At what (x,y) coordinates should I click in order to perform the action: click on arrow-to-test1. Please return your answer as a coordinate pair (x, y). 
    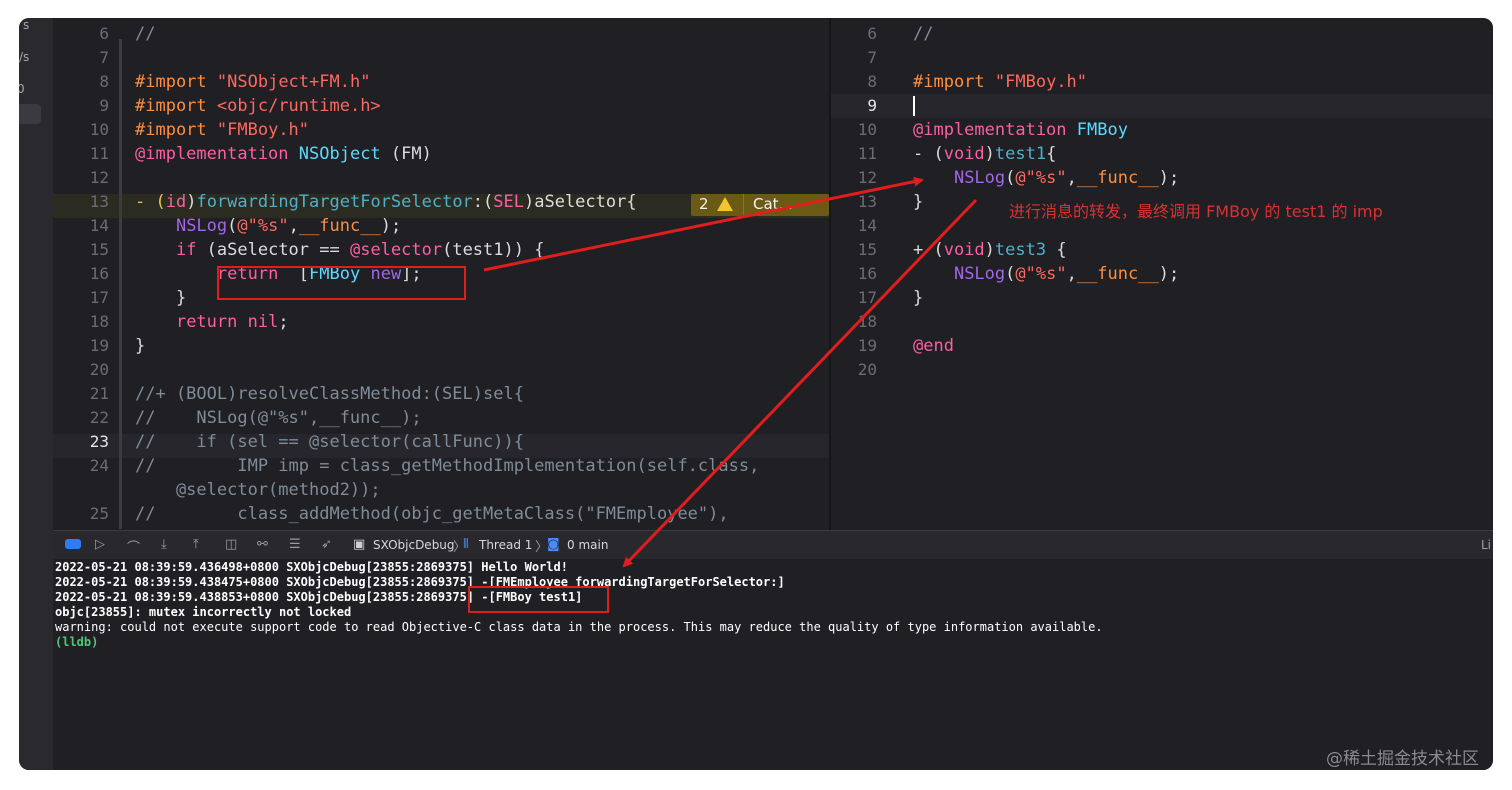
    Looking at the image, I should click on (703, 224).